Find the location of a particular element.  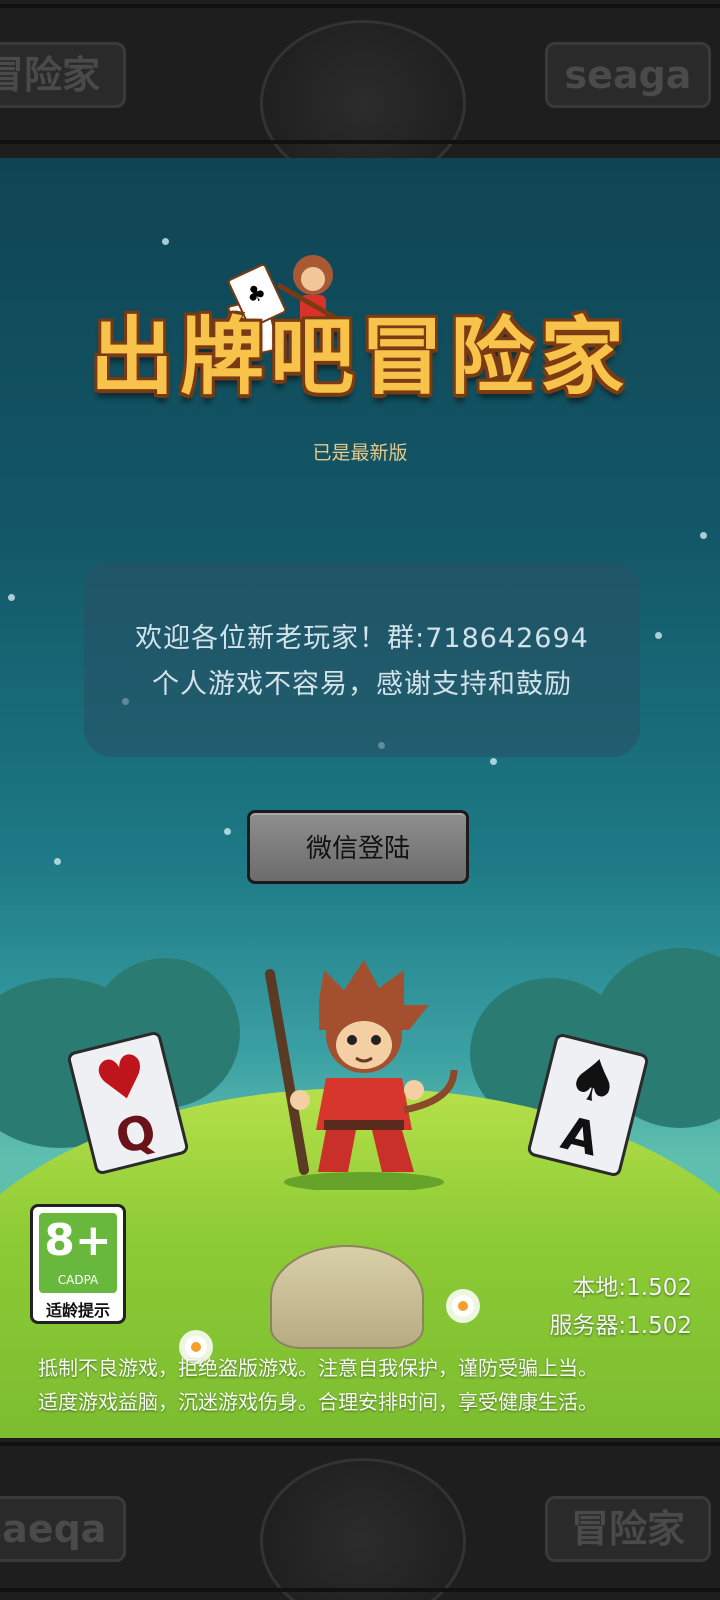

flower-icon is located at coordinates (463, 1306).